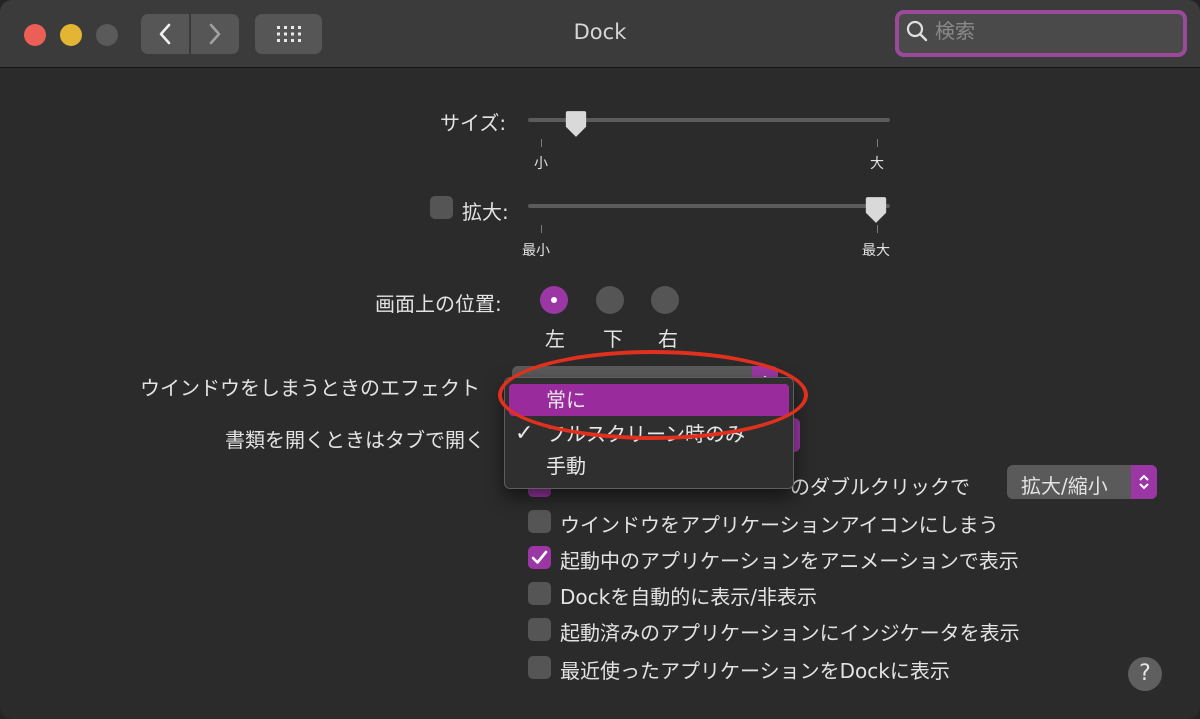 The image size is (1200, 719). Describe the element at coordinates (576, 124) in the screenshot. I see `size-slider-thumb` at that location.